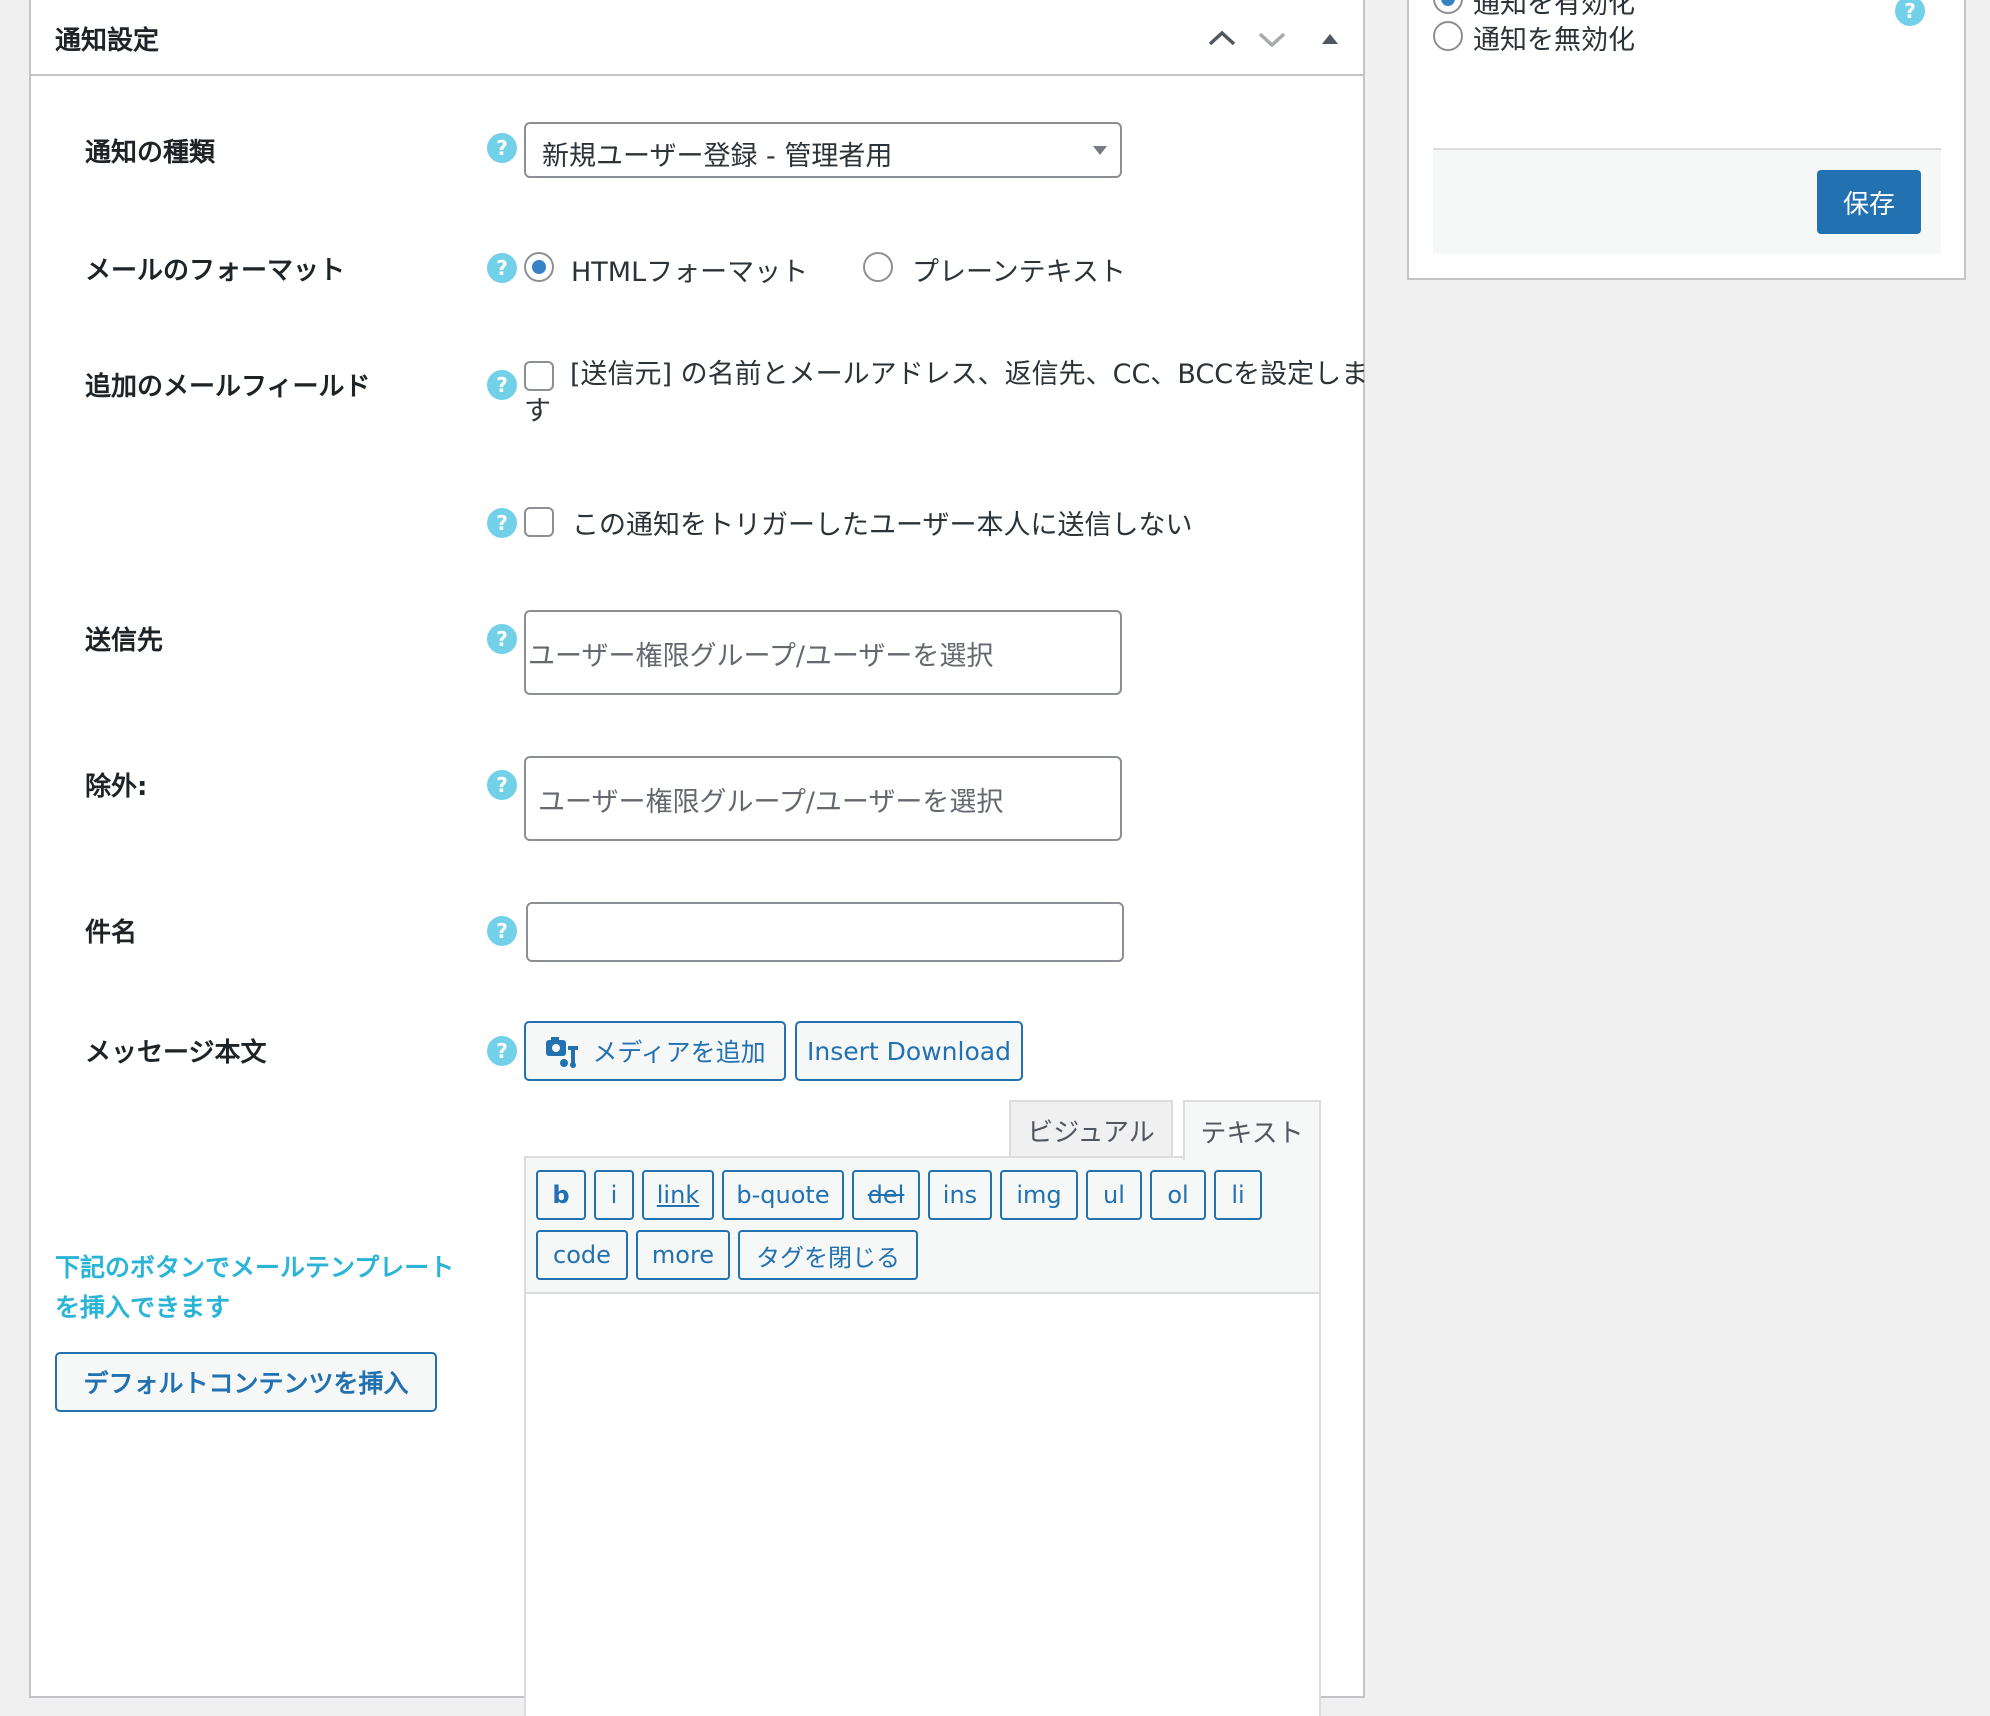 This screenshot has height=1716, width=1990. I want to click on dropdown-arrow-icon, so click(1100, 150).